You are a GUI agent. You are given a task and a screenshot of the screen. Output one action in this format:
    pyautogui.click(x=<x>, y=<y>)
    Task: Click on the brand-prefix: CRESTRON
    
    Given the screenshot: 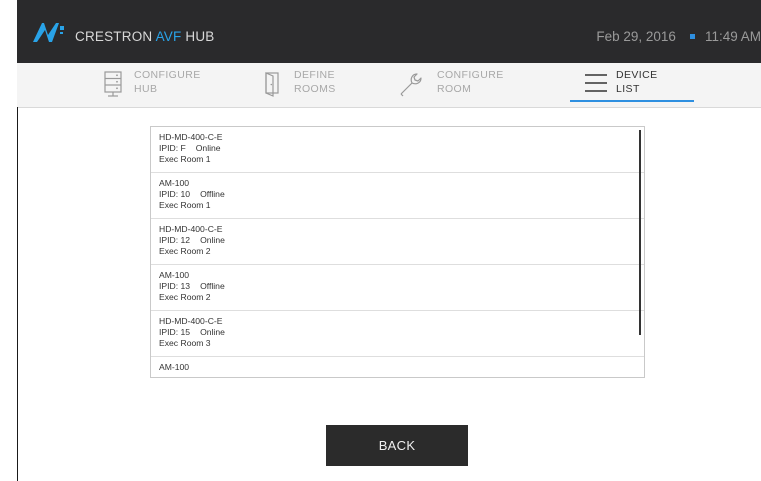 What is the action you would take?
    pyautogui.click(x=114, y=36)
    